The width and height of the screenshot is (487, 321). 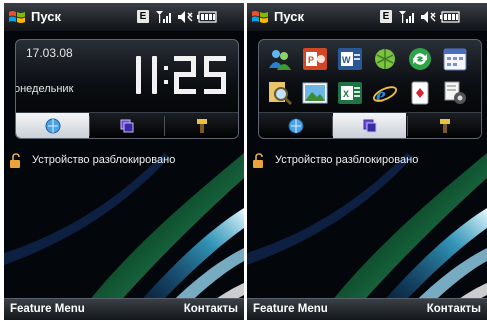 I want to click on calendar-icon, so click(x=455, y=59).